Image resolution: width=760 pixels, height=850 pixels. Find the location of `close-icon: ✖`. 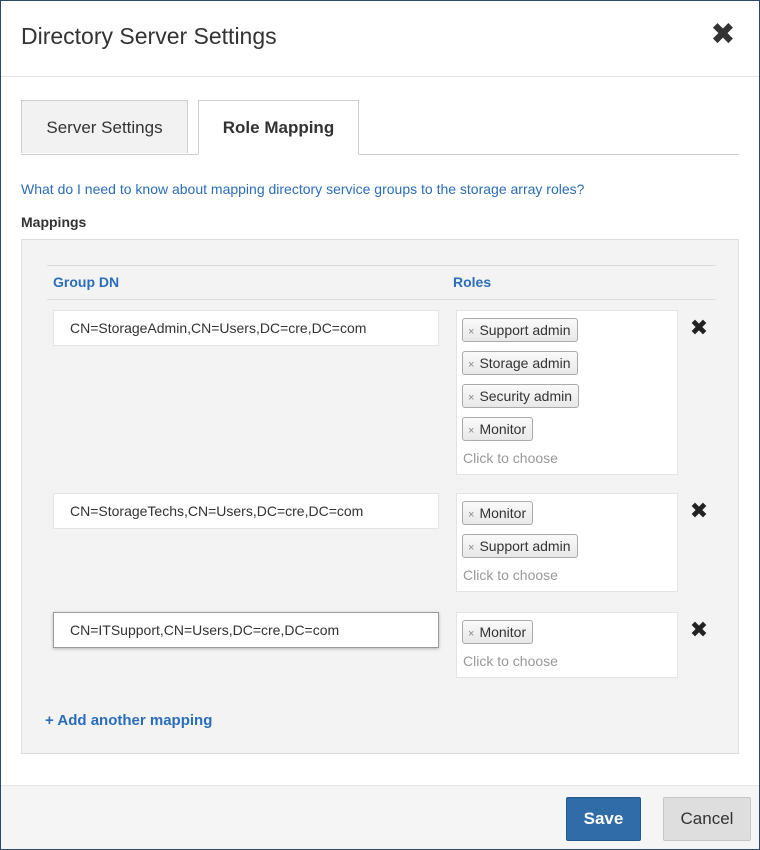

close-icon: ✖ is located at coordinates (723, 35).